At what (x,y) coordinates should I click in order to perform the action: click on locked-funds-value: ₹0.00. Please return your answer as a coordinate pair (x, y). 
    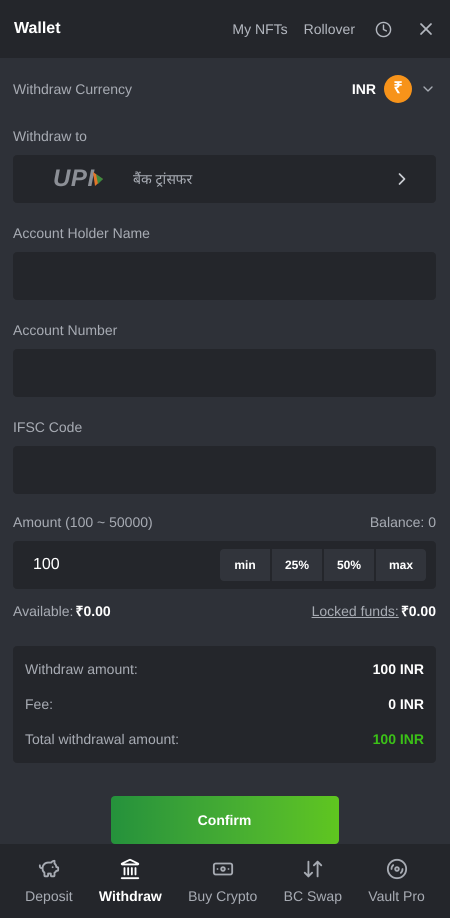
    Looking at the image, I should click on (418, 611).